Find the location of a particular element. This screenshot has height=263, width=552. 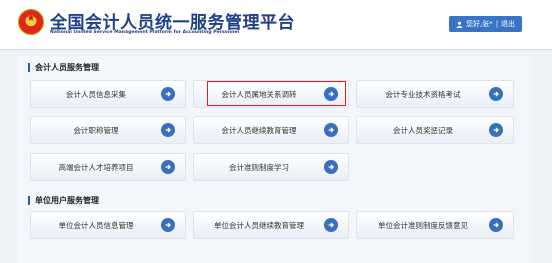

user-greeting: 您好,张* is located at coordinates (479, 24).